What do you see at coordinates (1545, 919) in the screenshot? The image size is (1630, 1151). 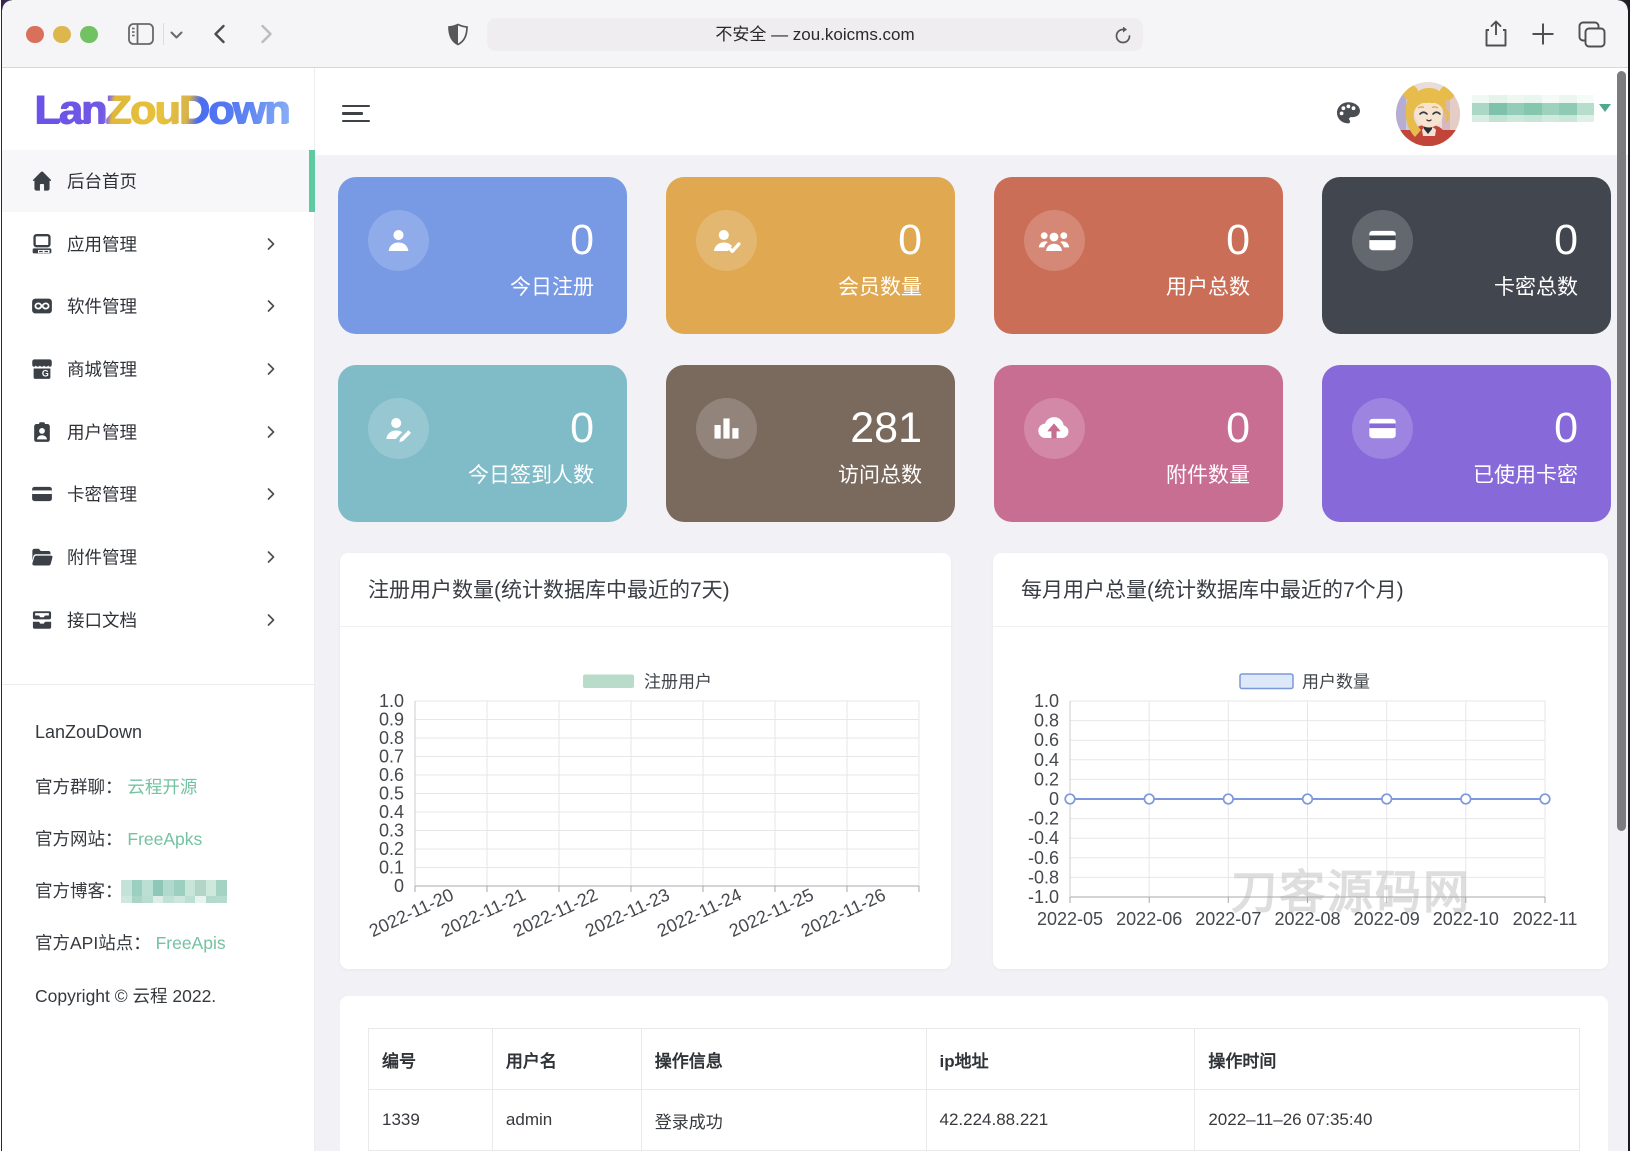 I see `svg-text: 2022-11` at bounding box center [1545, 919].